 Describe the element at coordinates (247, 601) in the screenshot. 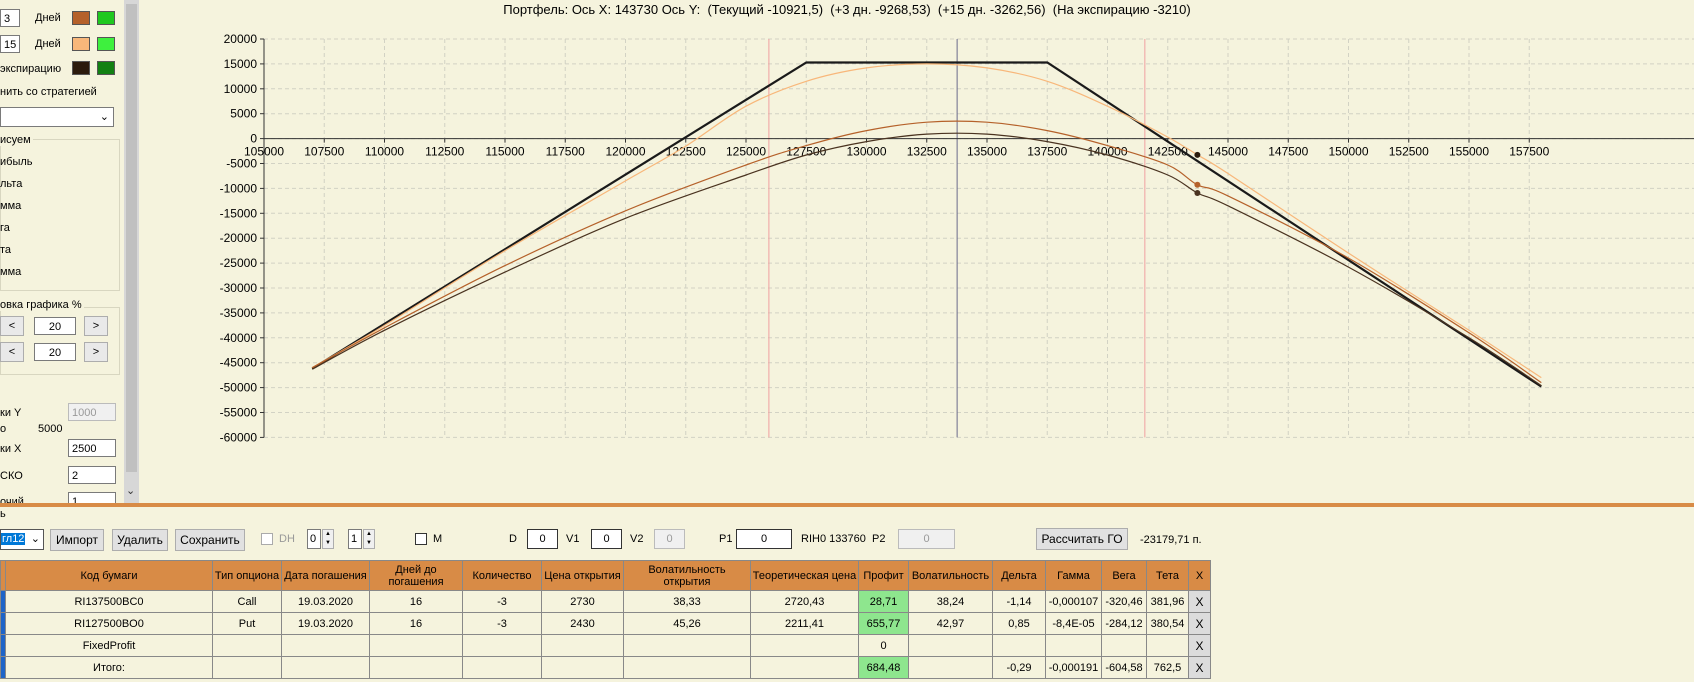

I see `cell-type: Call` at that location.